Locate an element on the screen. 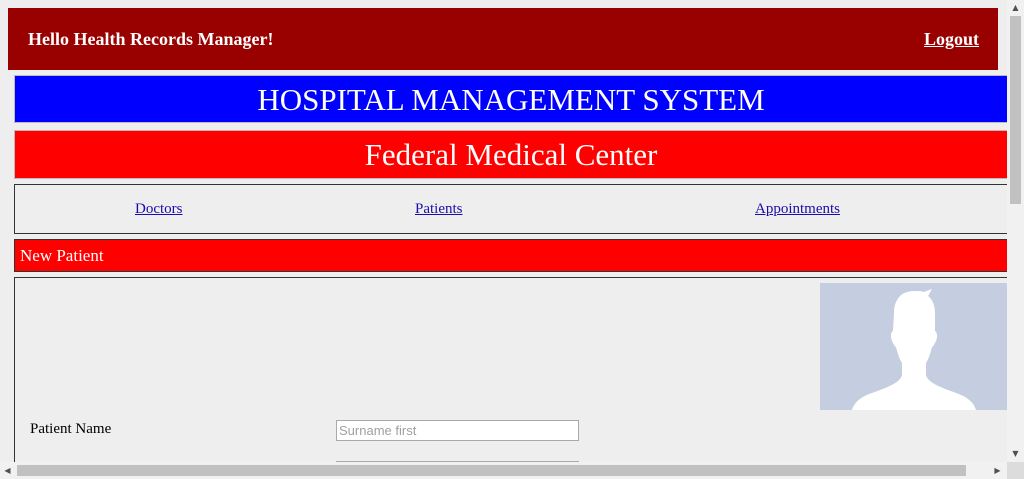 The height and width of the screenshot is (479, 1024). vertical-scroll-thumb is located at coordinates (1015, 110).